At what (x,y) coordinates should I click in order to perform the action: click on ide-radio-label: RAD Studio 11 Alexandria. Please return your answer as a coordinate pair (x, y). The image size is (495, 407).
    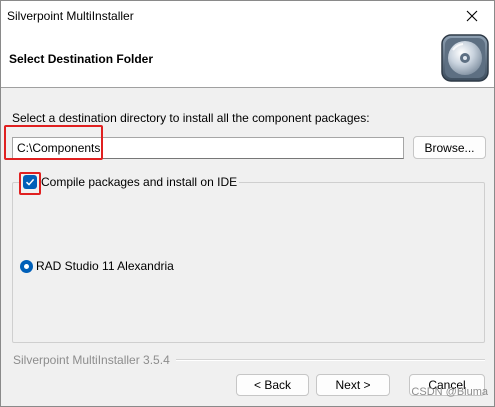
    Looking at the image, I should click on (105, 266).